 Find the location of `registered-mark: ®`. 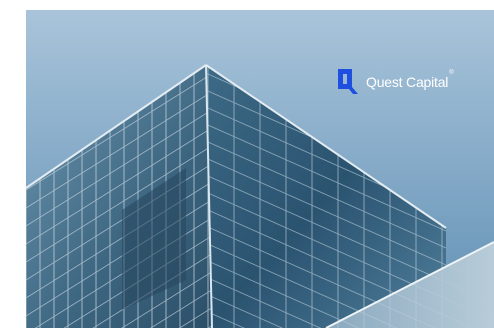

registered-mark: ® is located at coordinates (451, 73).